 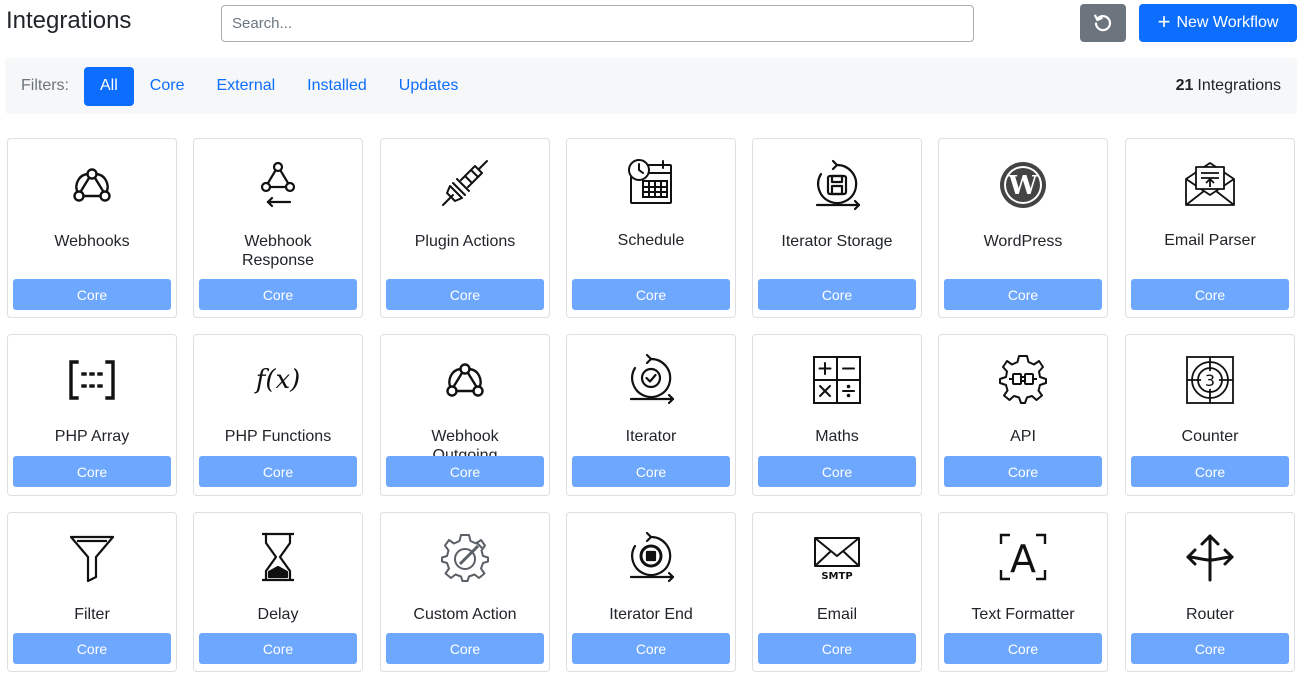 What do you see at coordinates (337, 86) in the screenshot?
I see `filter-tab-installed: Installed` at bounding box center [337, 86].